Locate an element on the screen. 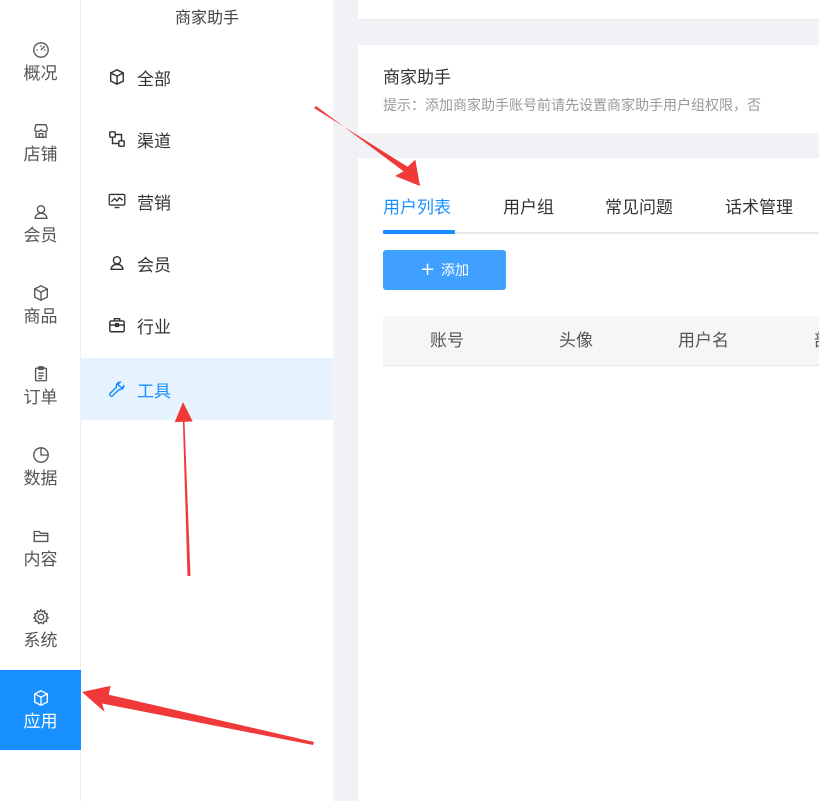 The height and width of the screenshot is (801, 819). channel-icon is located at coordinates (117, 139).